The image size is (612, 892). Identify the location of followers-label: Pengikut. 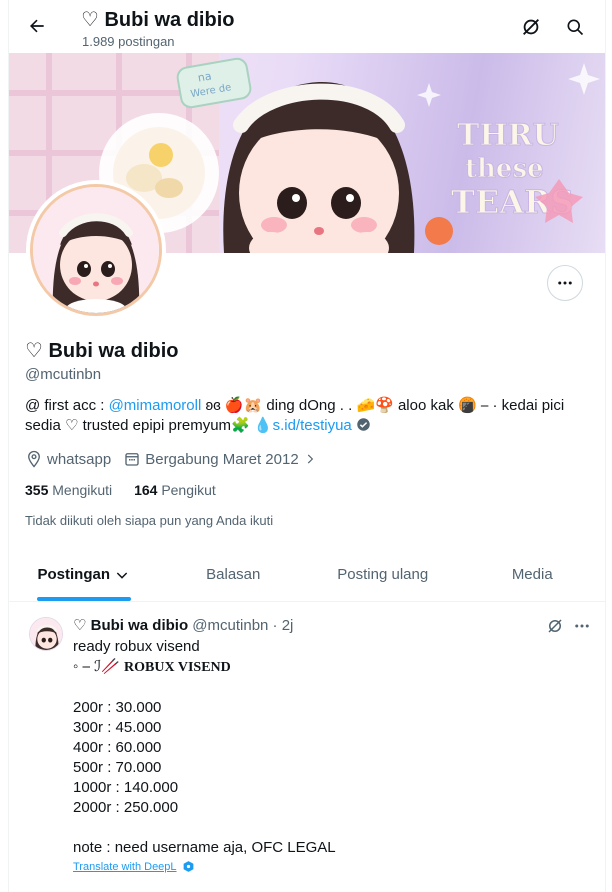
(188, 490).